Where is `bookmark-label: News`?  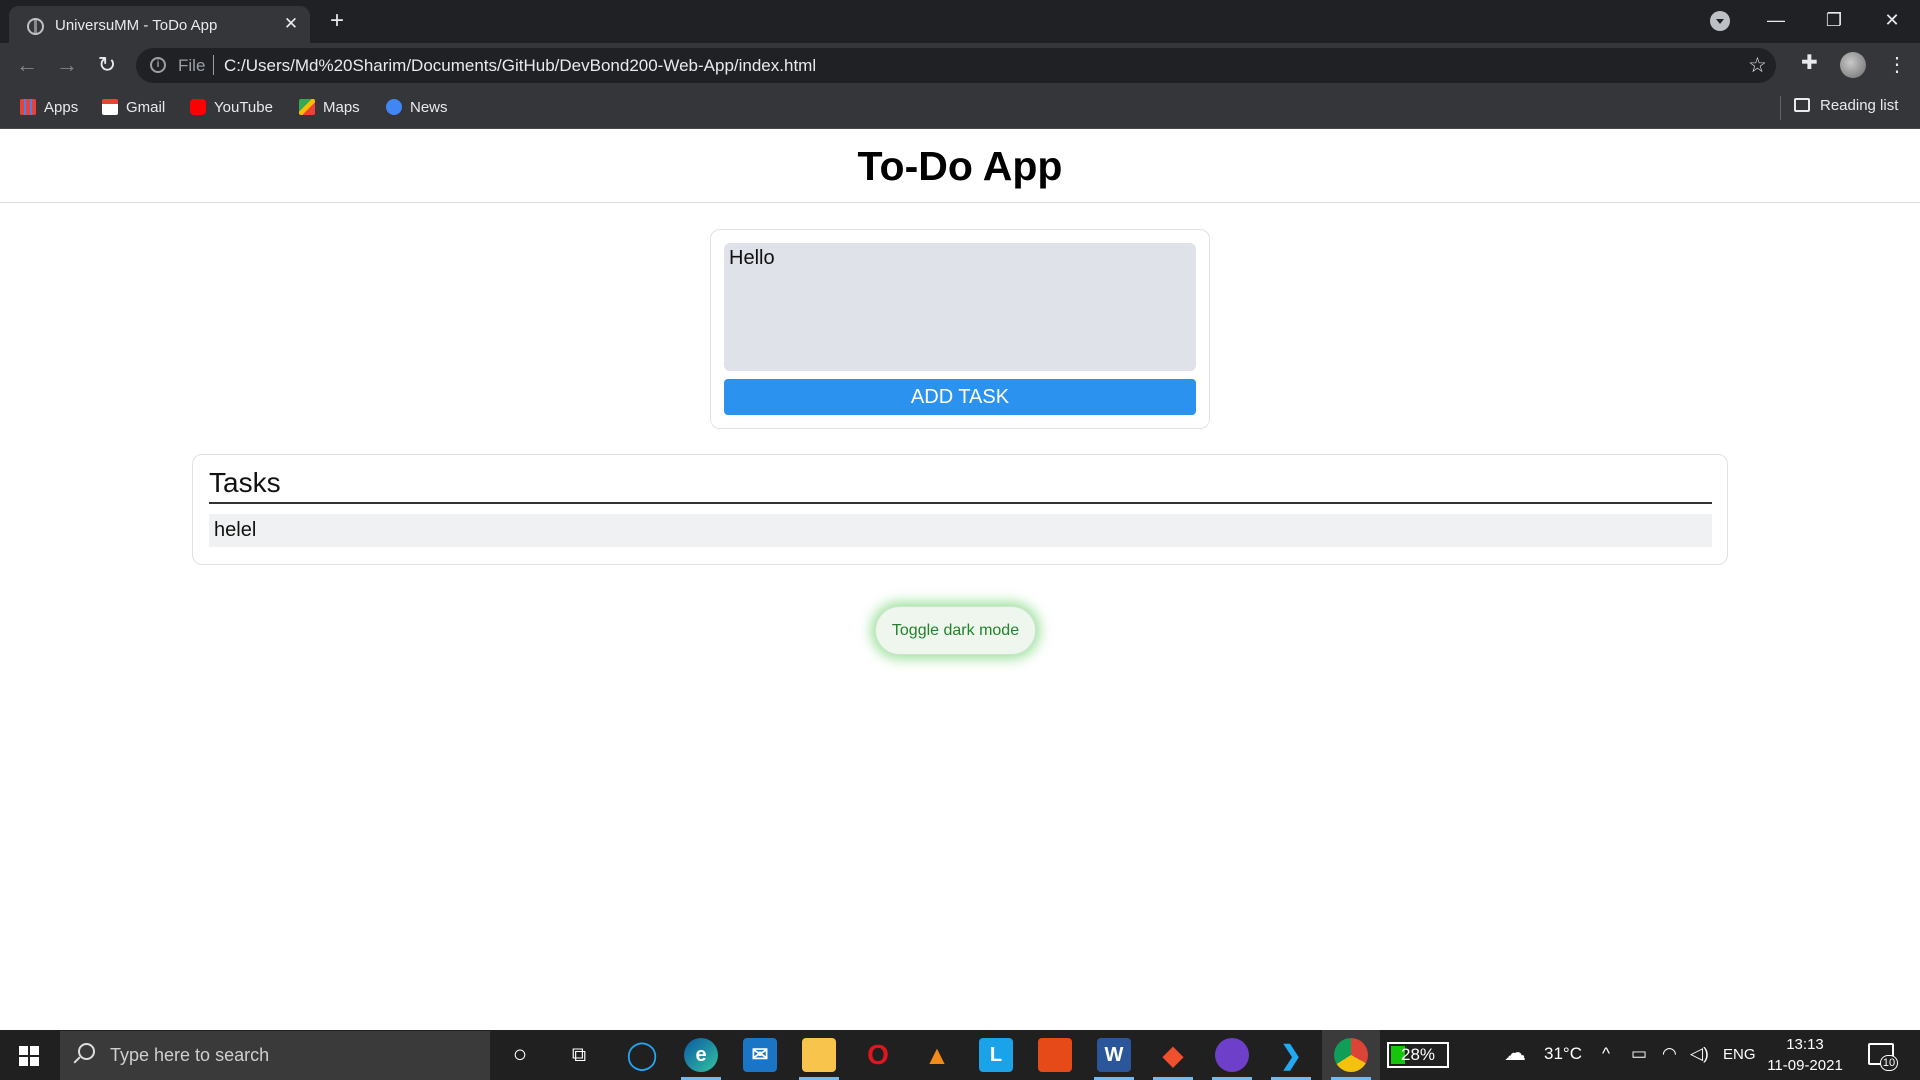 bookmark-label: News is located at coordinates (429, 107).